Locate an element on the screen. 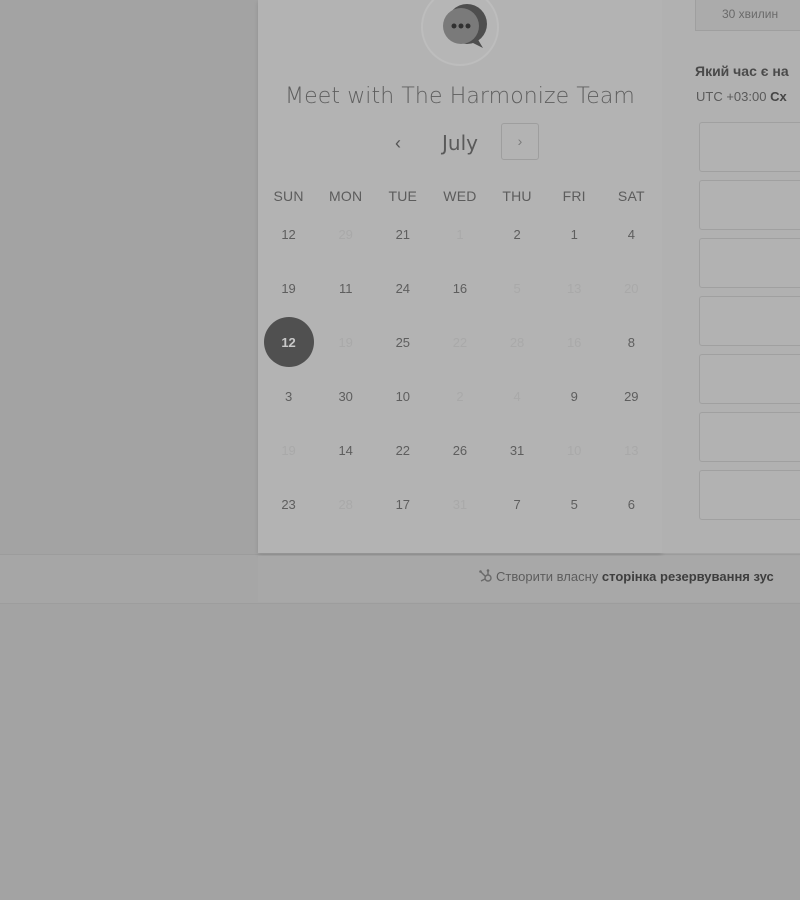 This screenshot has height=900, width=800. timezone-name: Сх is located at coordinates (778, 96).